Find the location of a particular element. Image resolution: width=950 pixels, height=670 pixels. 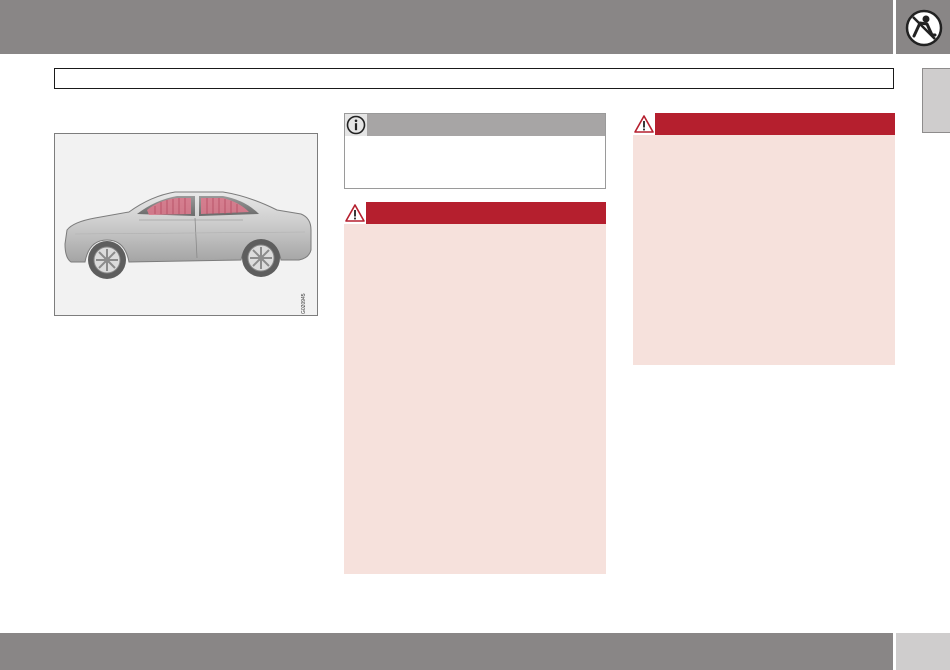

side-chapter-tab is located at coordinates (936, 100).